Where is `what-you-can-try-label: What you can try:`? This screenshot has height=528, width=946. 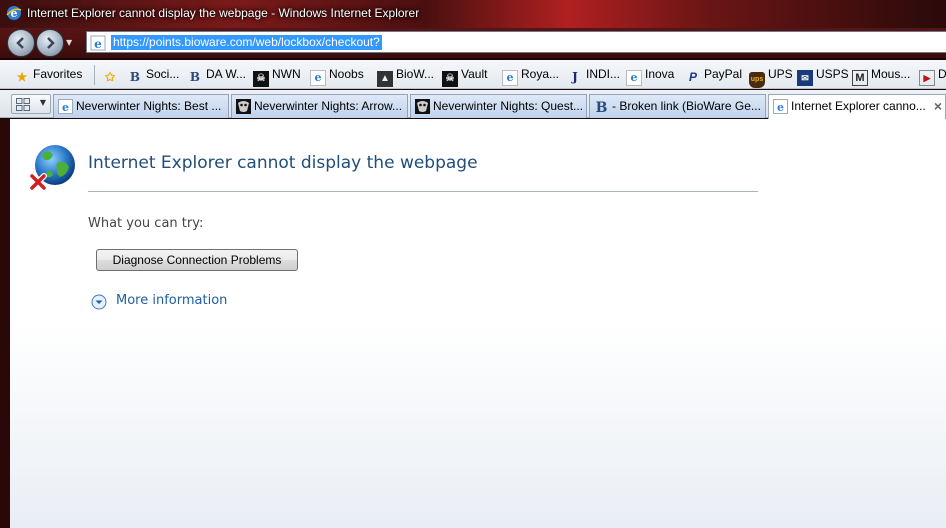
what-you-can-try-label: What you can try: is located at coordinates (146, 223).